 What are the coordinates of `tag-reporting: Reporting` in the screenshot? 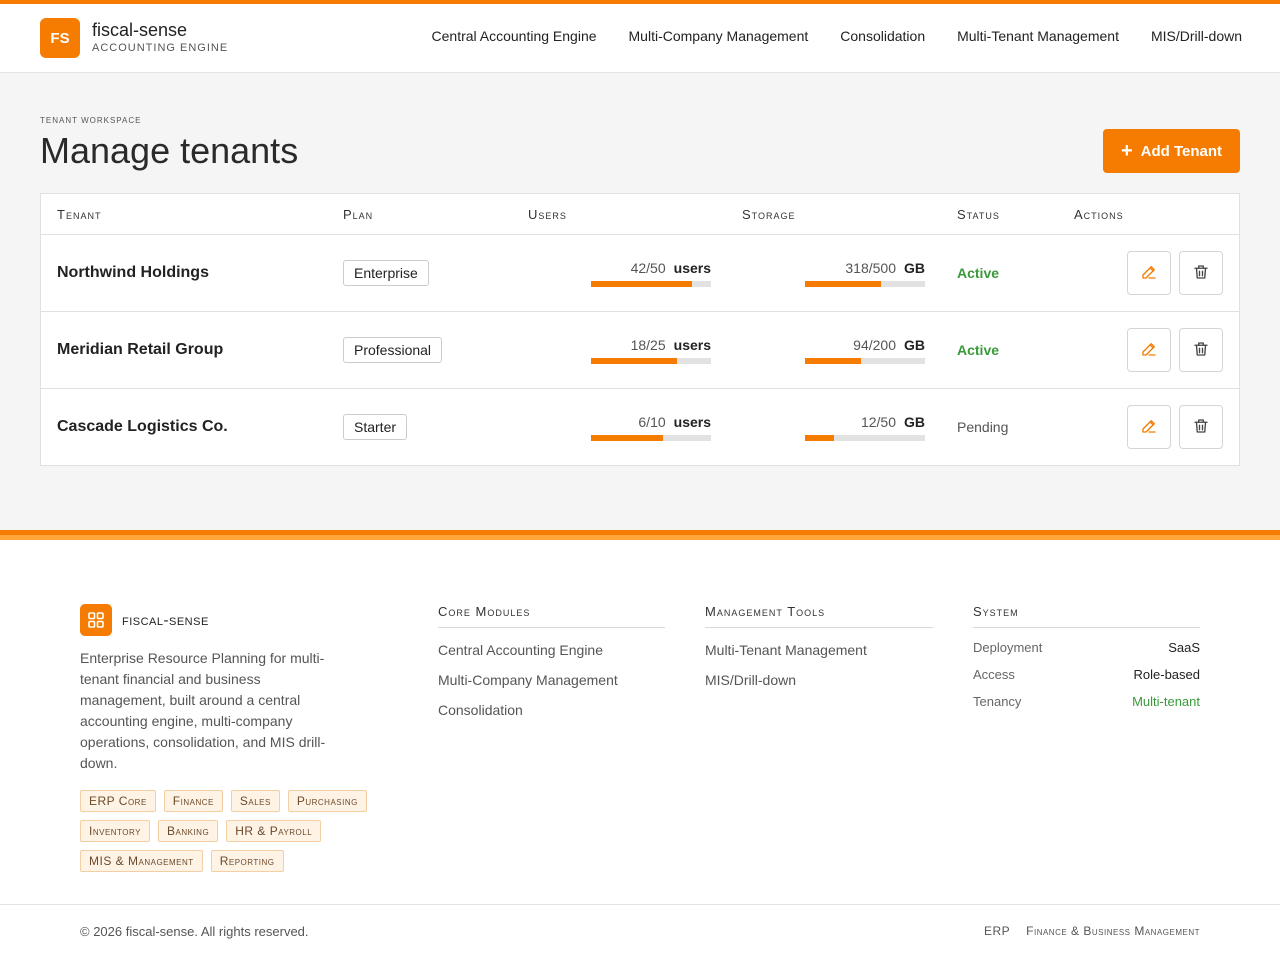 It's located at (247, 861).